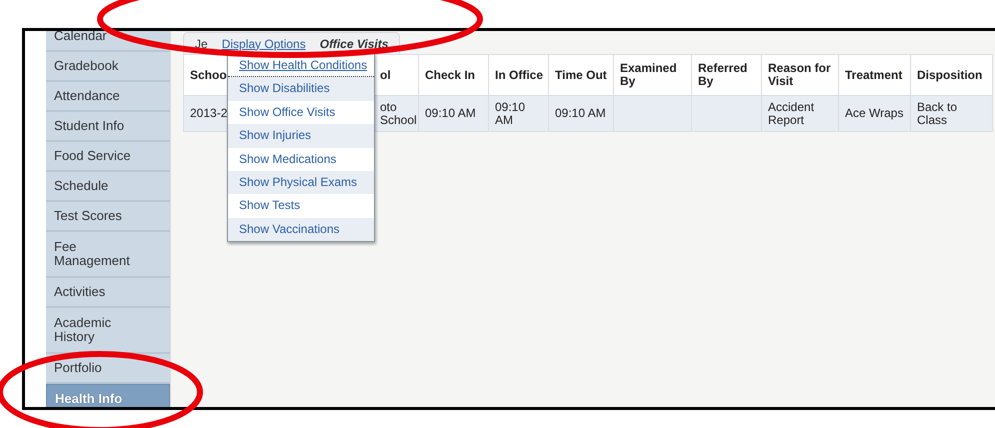 The height and width of the screenshot is (428, 995). I want to click on menu-item: Show Disabilities, so click(301, 89).